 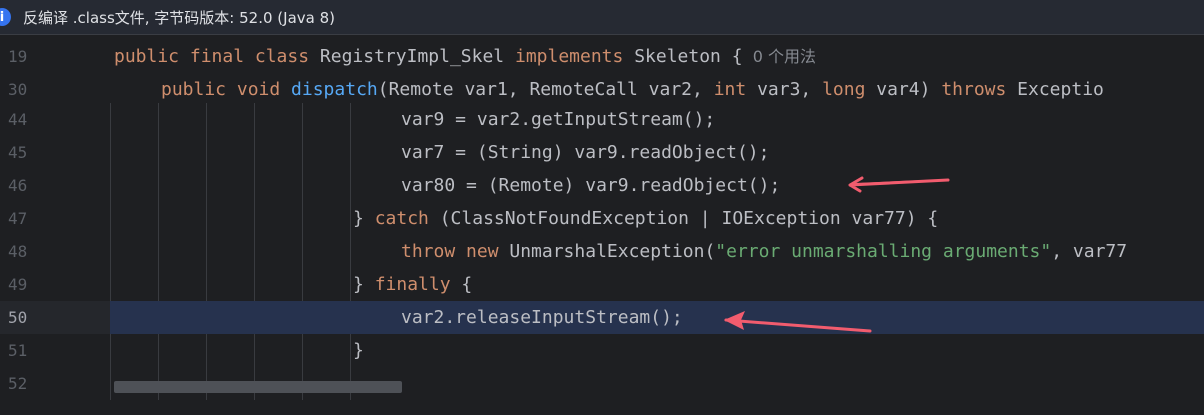 I want to click on code-text: var80 = (Remote) var9.readObject();, so click(x=590, y=185).